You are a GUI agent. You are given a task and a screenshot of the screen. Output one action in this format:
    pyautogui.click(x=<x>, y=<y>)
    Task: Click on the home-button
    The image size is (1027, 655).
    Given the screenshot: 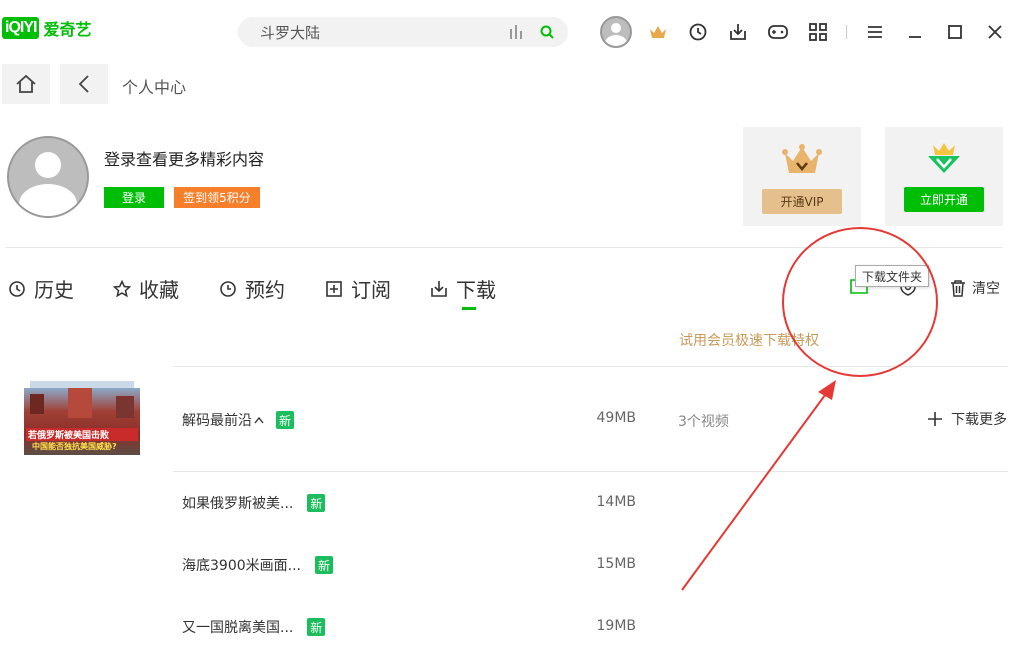 What is the action you would take?
    pyautogui.click(x=26, y=84)
    